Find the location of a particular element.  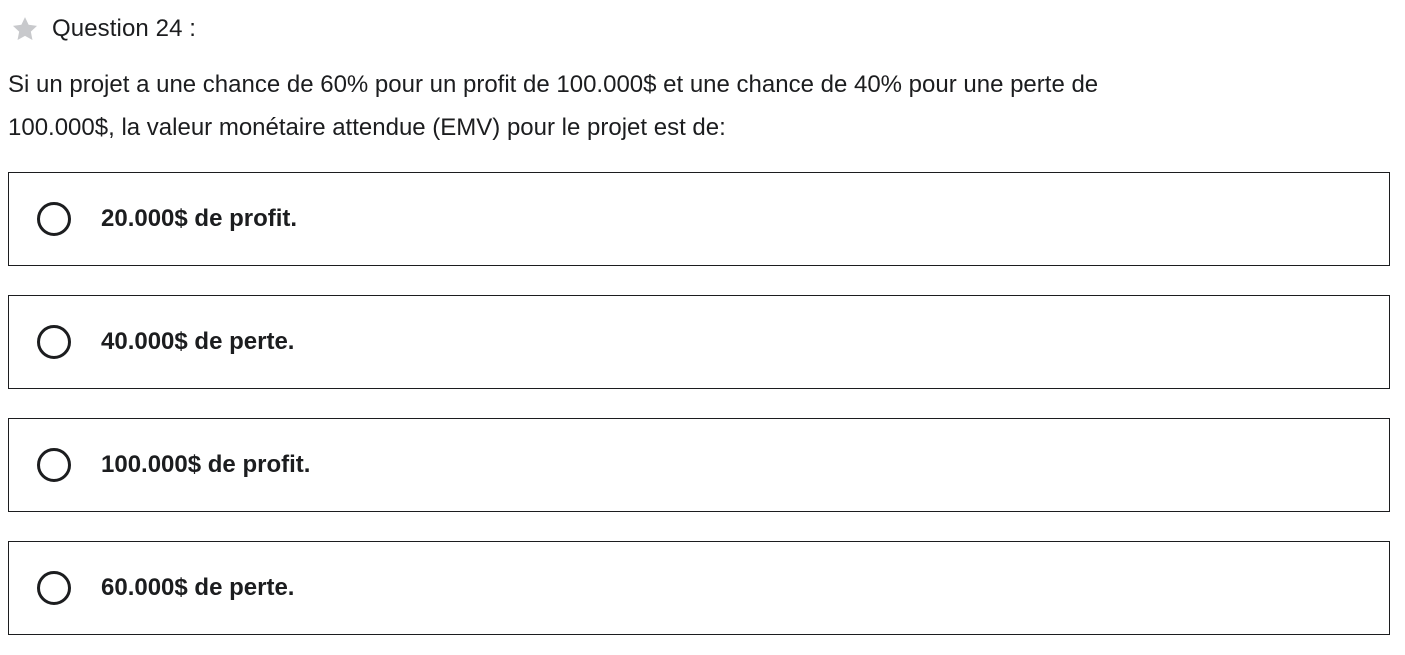

answer-option-label: 60.000$ de perte. is located at coordinates (198, 587).